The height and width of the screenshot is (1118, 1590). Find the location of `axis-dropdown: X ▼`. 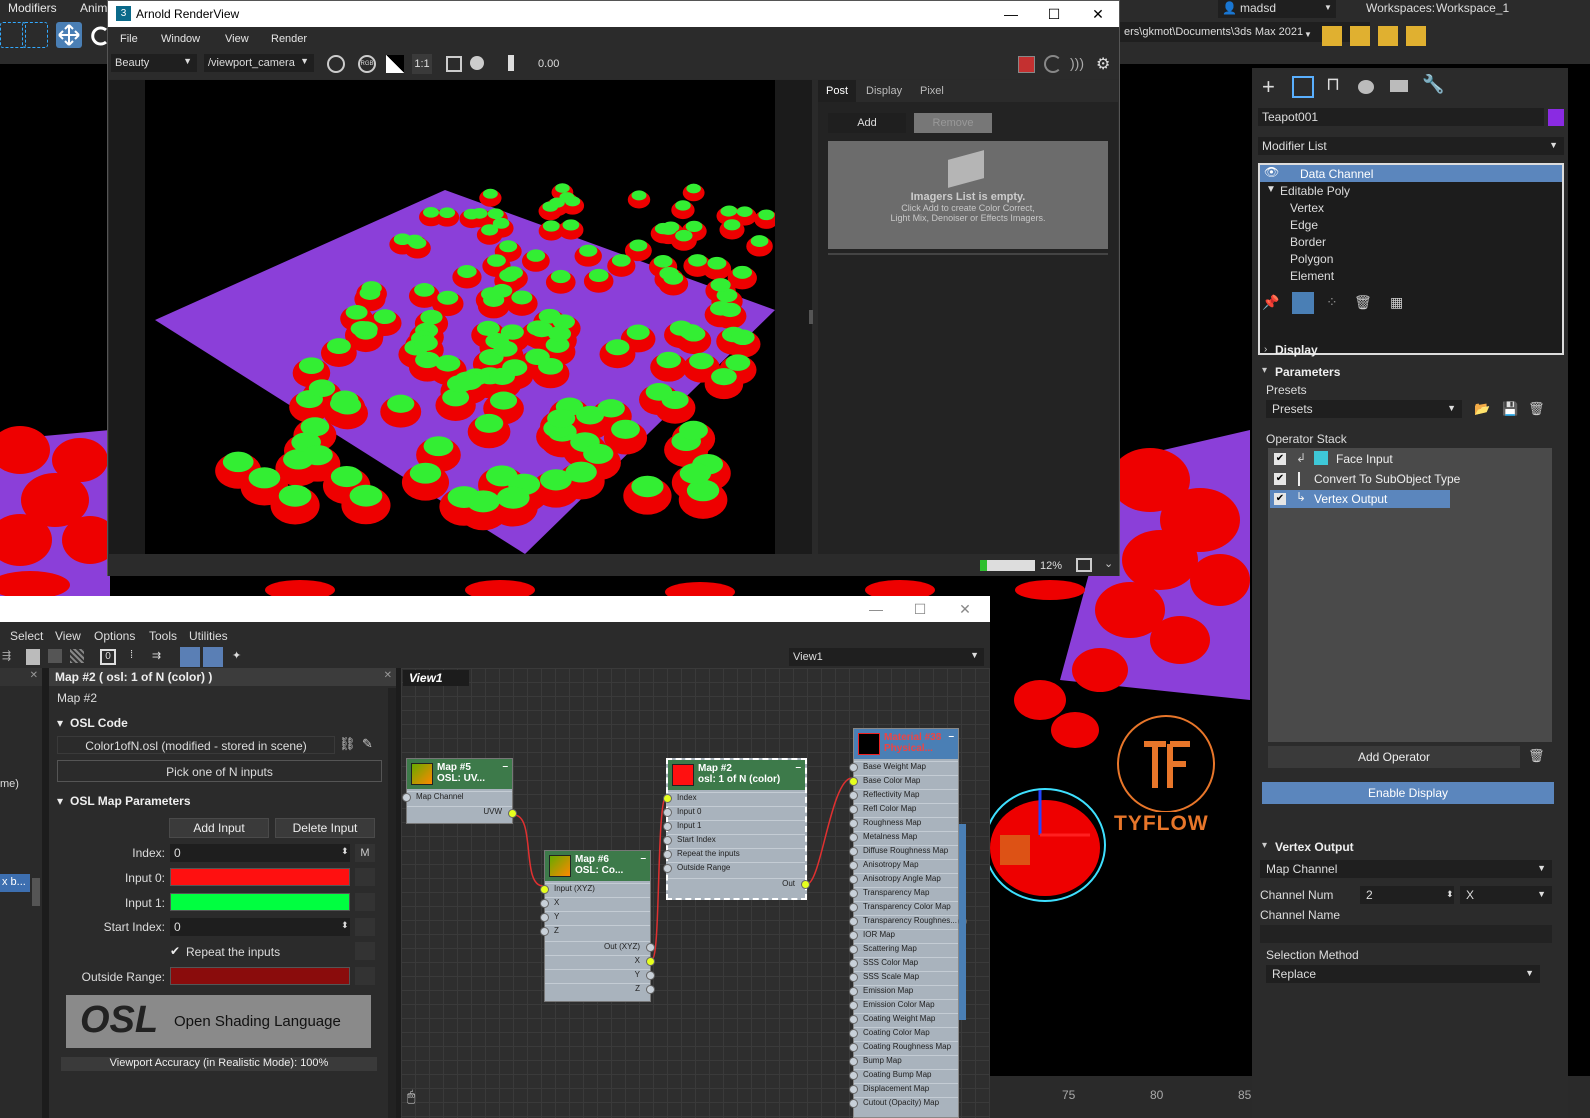

axis-dropdown: X ▼ is located at coordinates (1506, 895).